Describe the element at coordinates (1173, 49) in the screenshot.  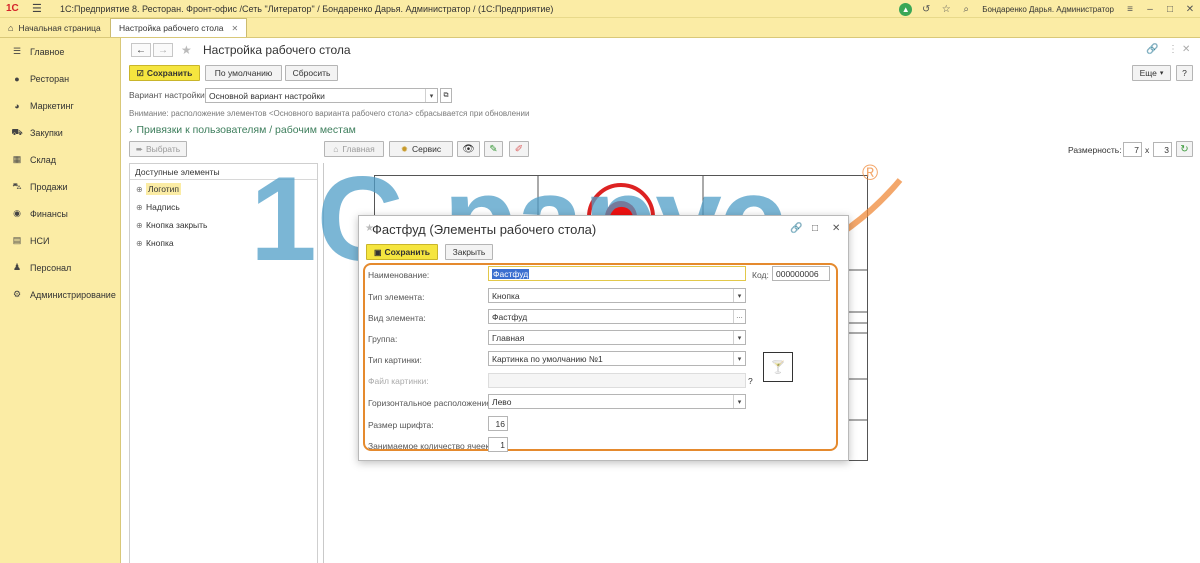
I see `more-vert-icon: ⋮` at that location.